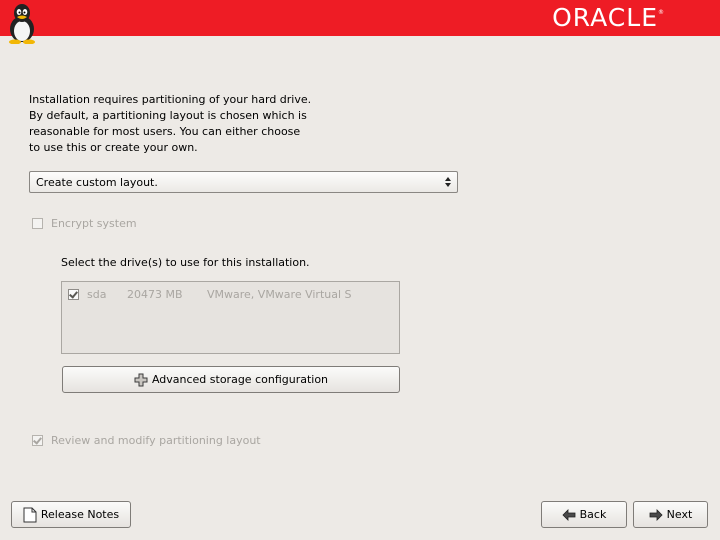 The height and width of the screenshot is (540, 720). Describe the element at coordinates (94, 223) in the screenshot. I see `encrypt-label: Encrypt system` at that location.